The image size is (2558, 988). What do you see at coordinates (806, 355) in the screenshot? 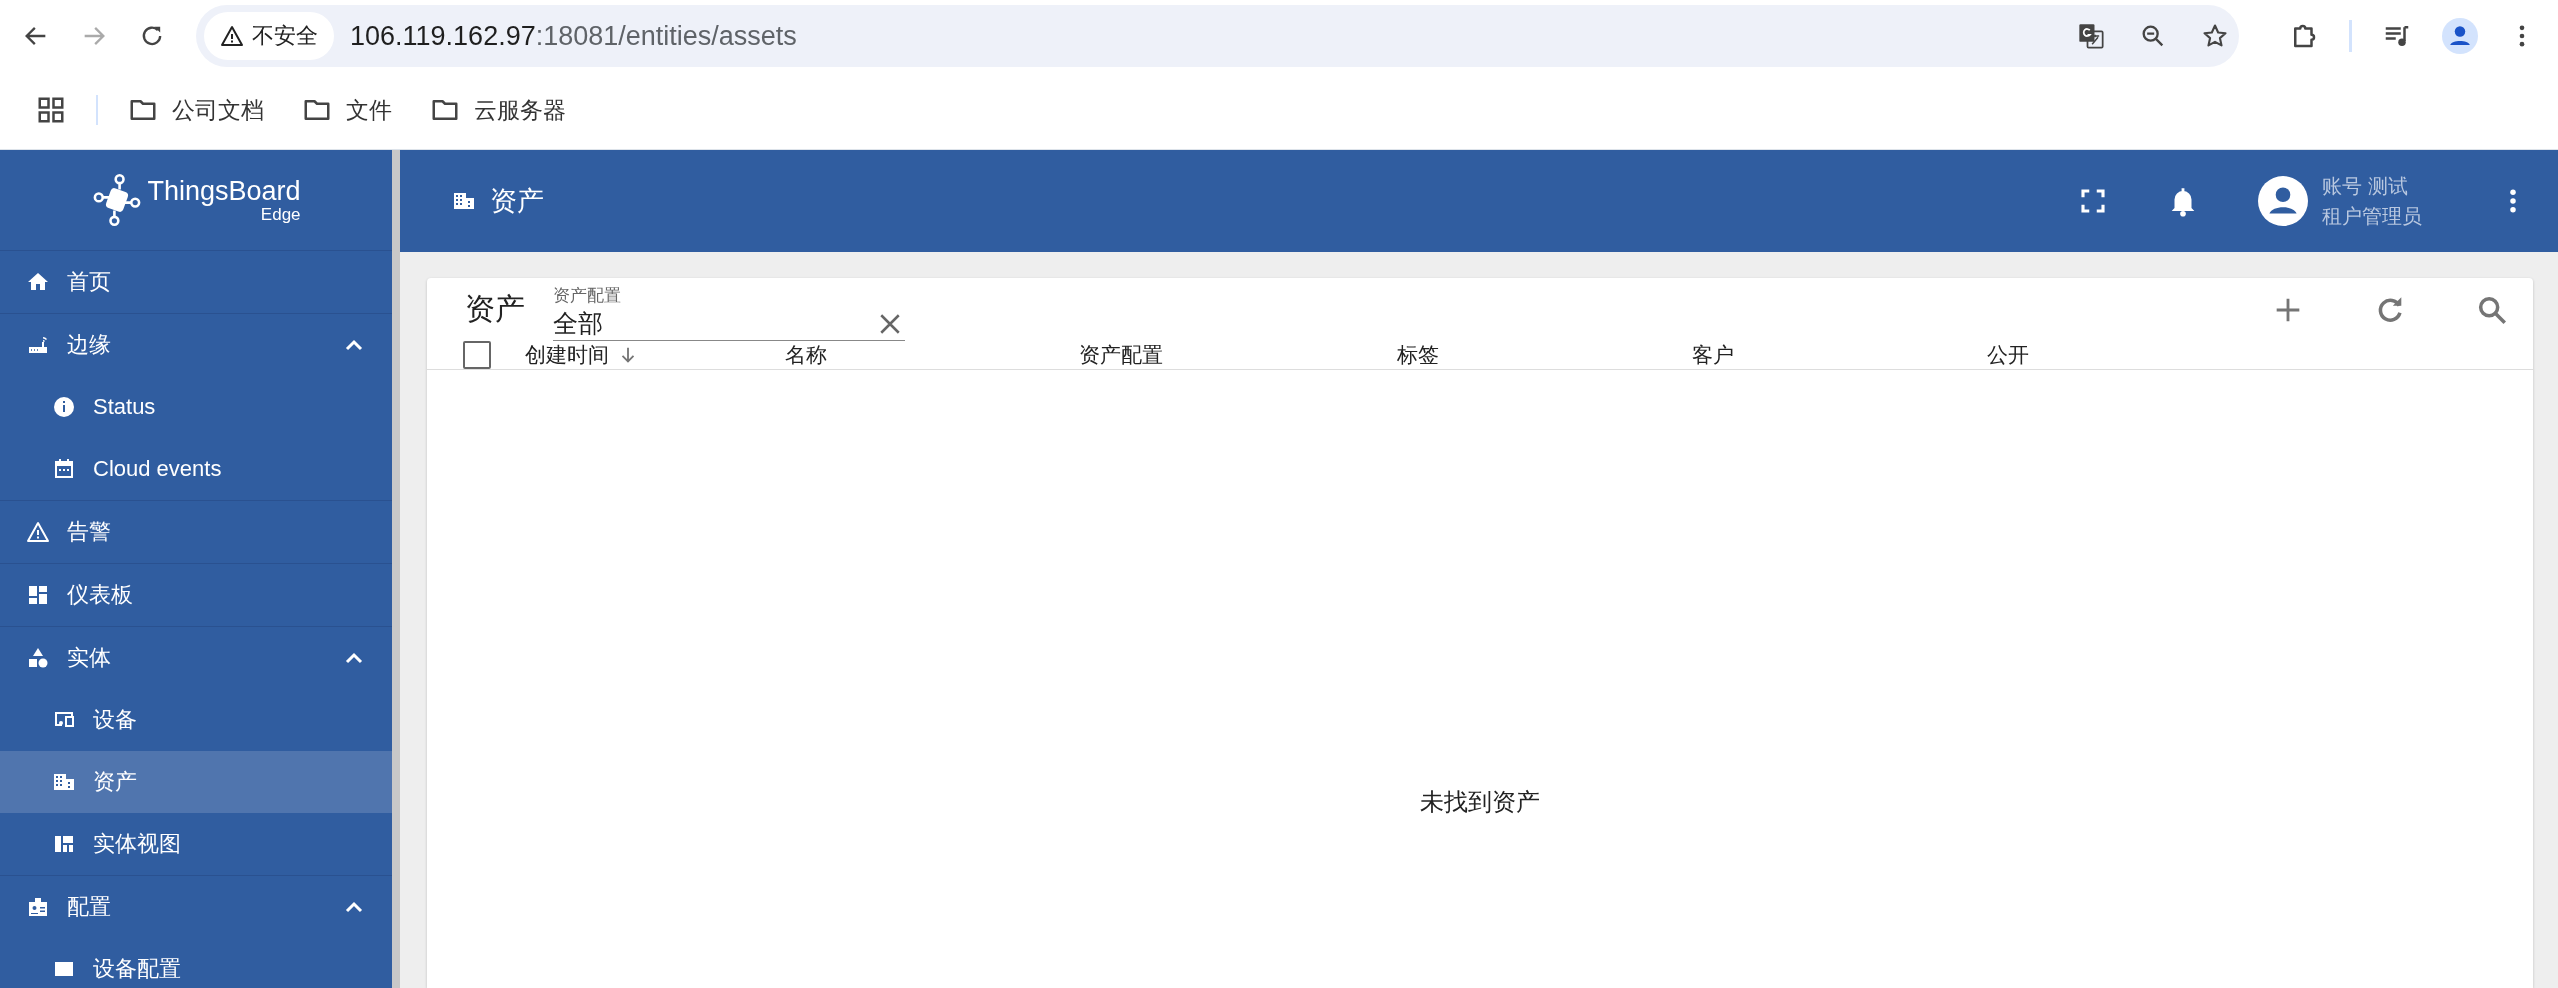
I see `column-header: 名称` at bounding box center [806, 355].